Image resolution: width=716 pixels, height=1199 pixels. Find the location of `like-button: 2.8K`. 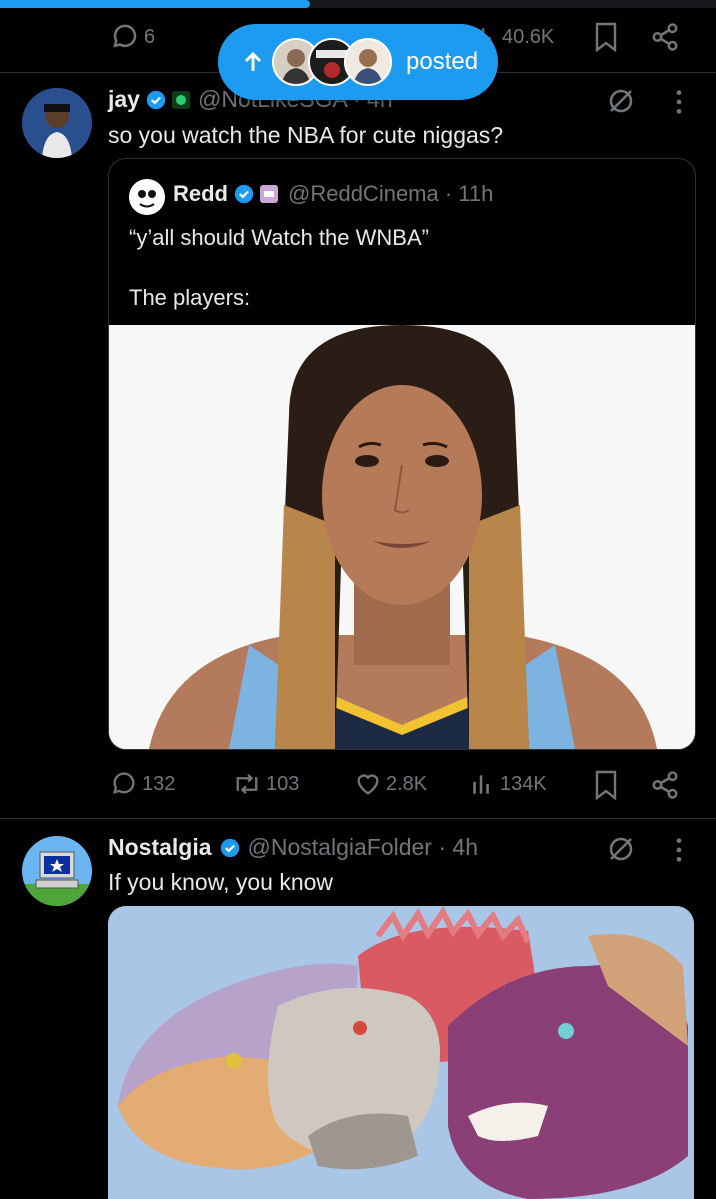

like-button: 2.8K is located at coordinates (390, 784).